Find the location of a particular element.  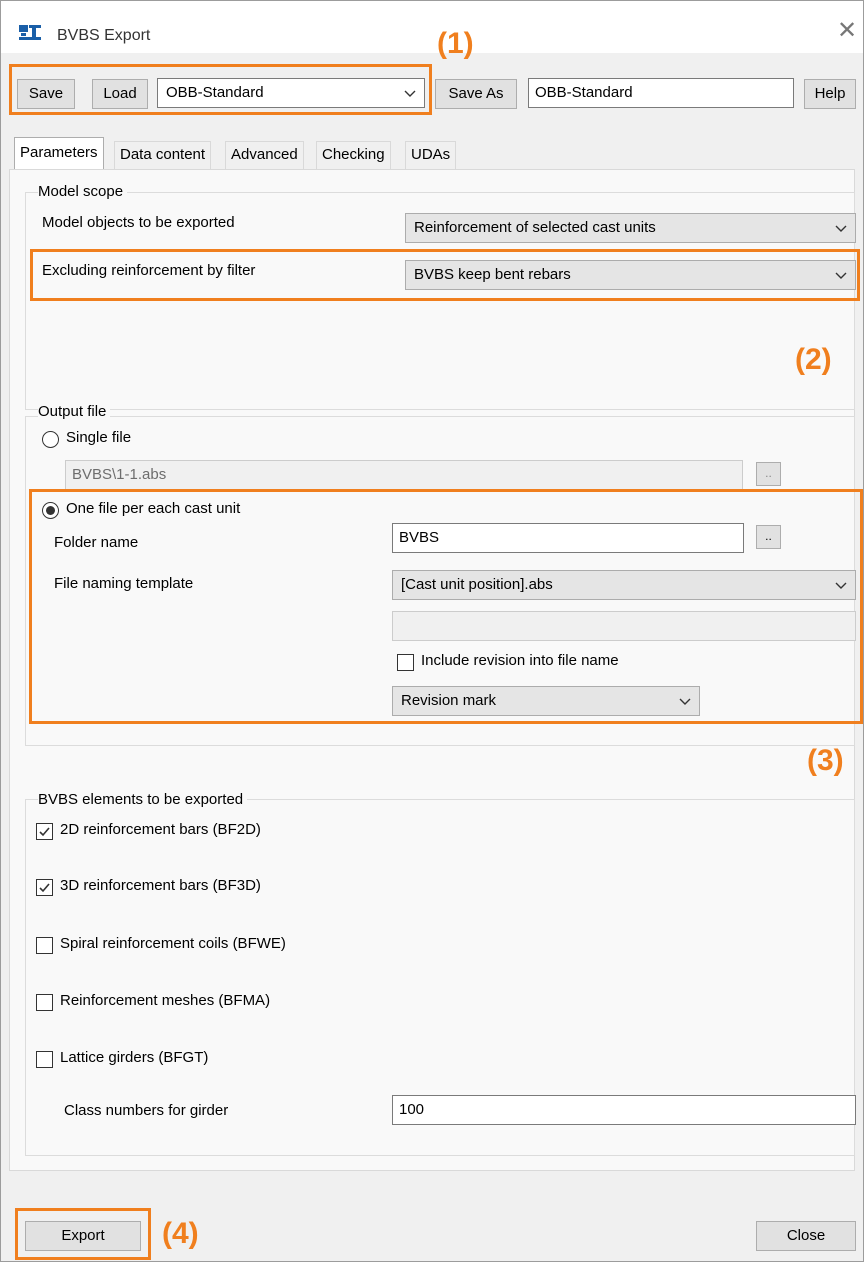

tab-parameters: Parameters is located at coordinates (59, 154).